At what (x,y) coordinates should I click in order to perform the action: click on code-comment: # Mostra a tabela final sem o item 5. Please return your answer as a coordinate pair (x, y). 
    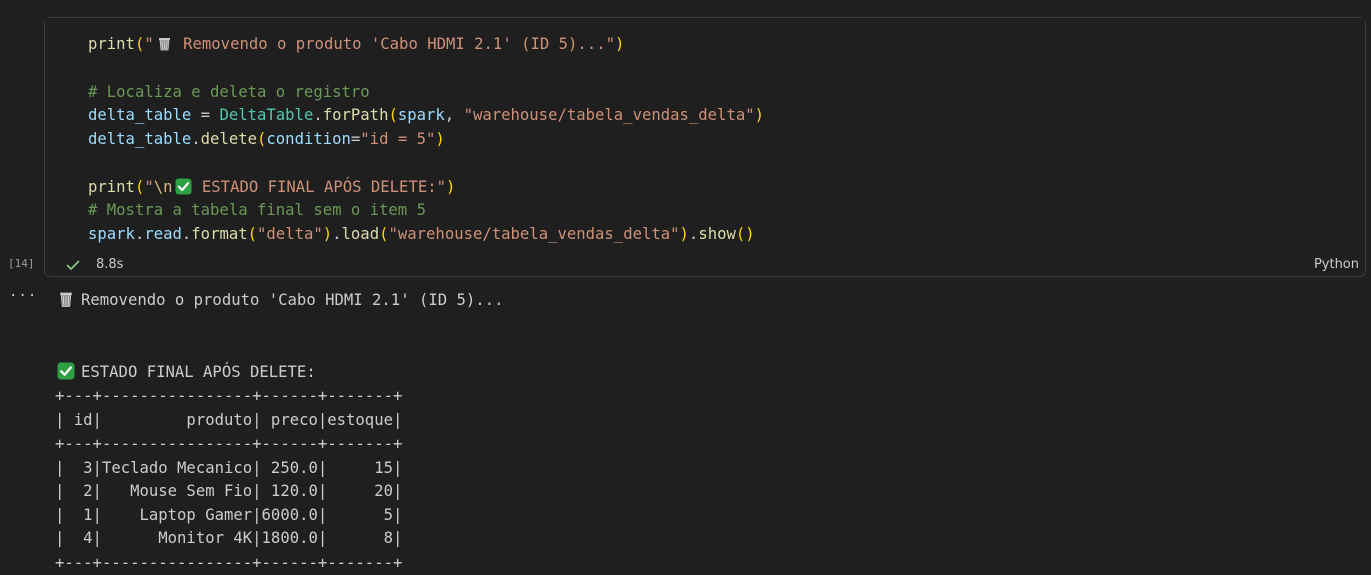
    Looking at the image, I should click on (257, 210).